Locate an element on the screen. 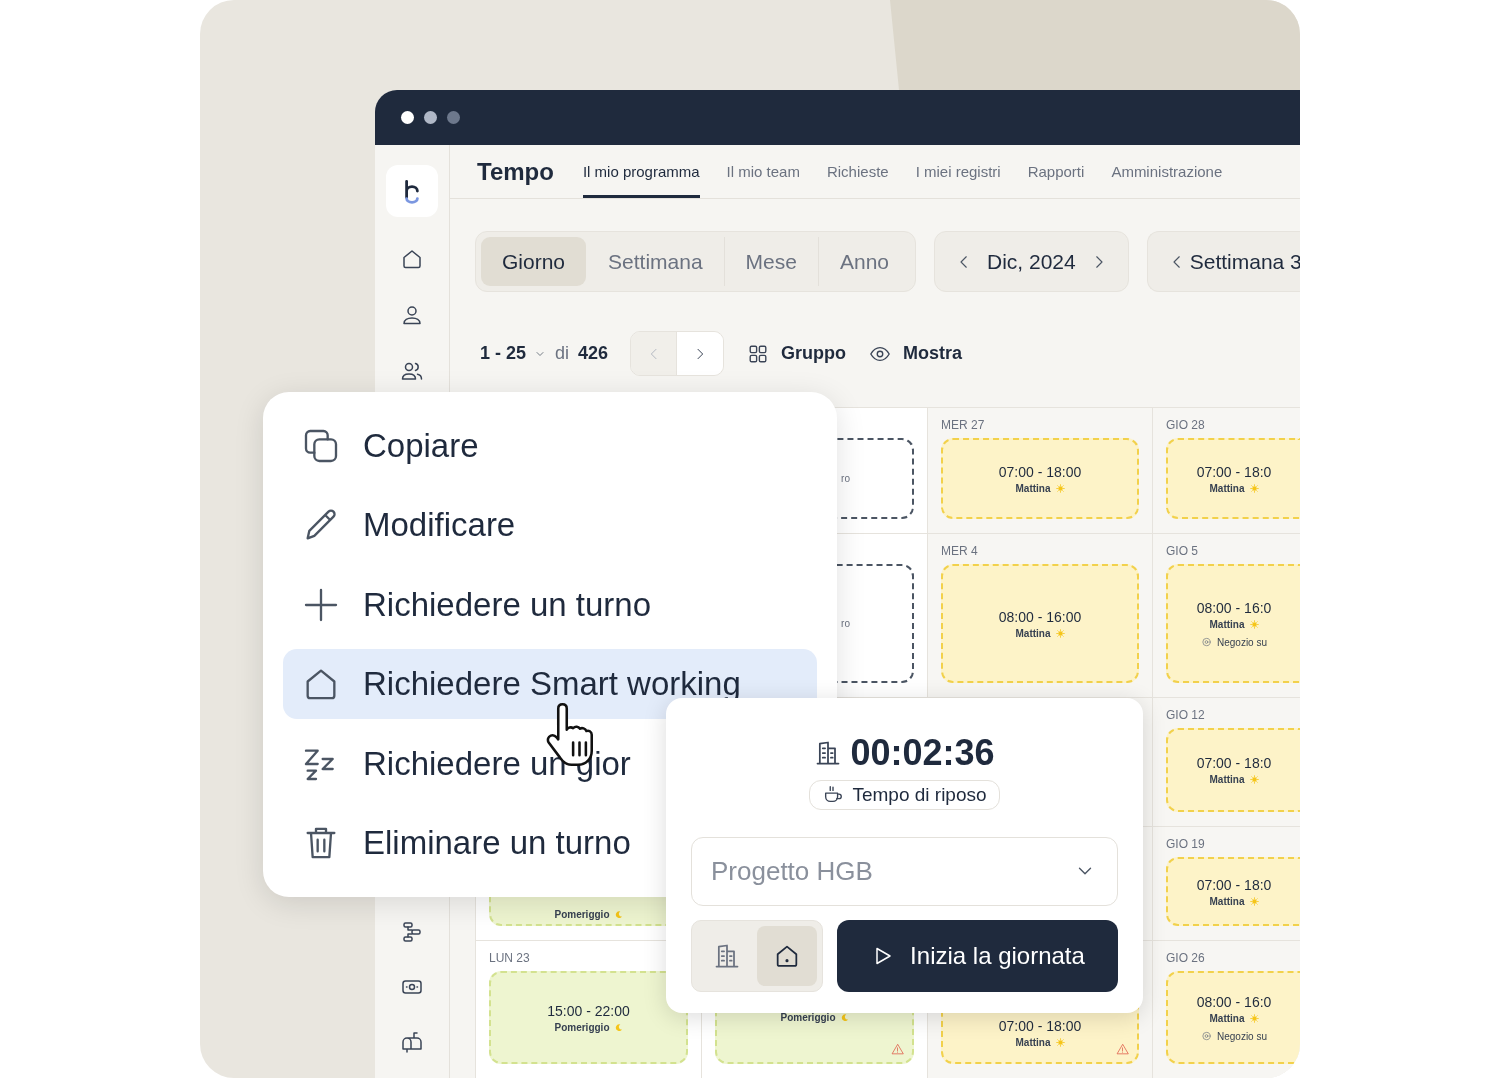 The image size is (1500, 1078). flowchart-icon is located at coordinates (412, 932).